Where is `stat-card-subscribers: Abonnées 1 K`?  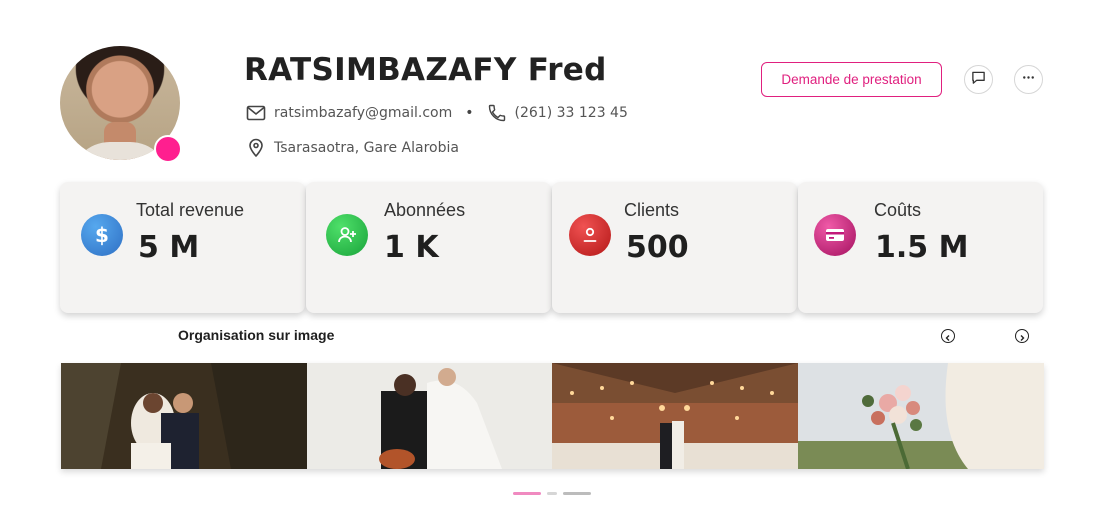
stat-card-subscribers: Abonnées 1 K is located at coordinates (428, 247).